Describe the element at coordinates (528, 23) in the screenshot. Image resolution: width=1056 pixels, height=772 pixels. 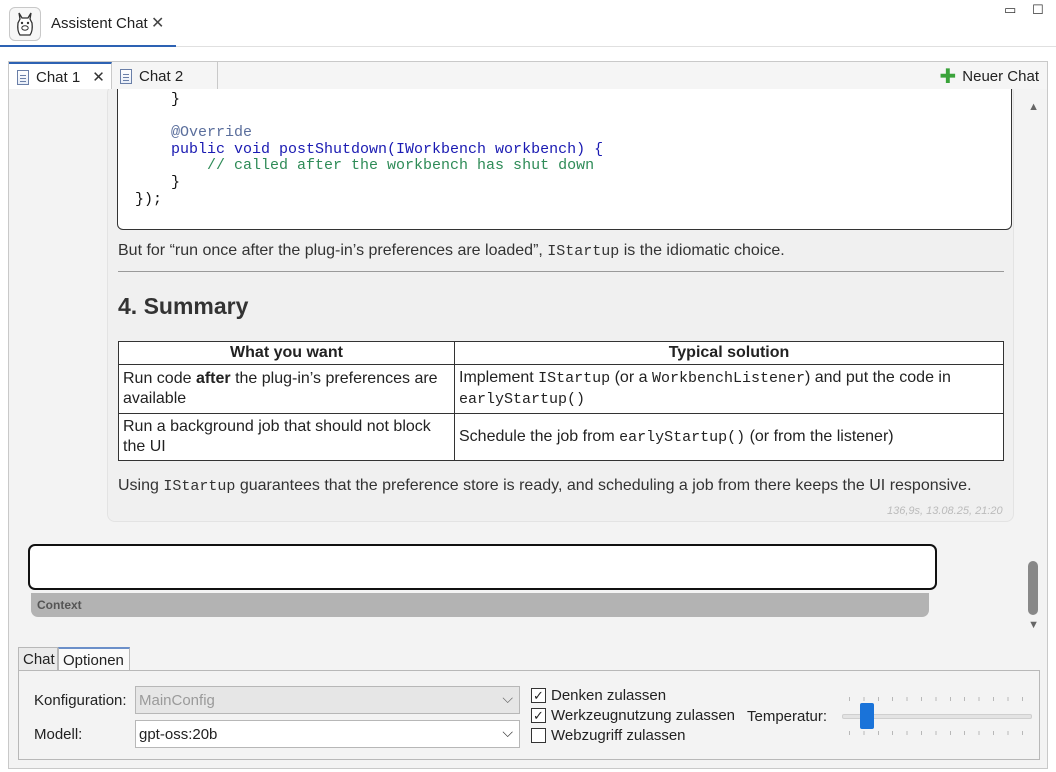
I see `view-tab-strip: Assistent Chat ✕ ▭ ☐` at that location.